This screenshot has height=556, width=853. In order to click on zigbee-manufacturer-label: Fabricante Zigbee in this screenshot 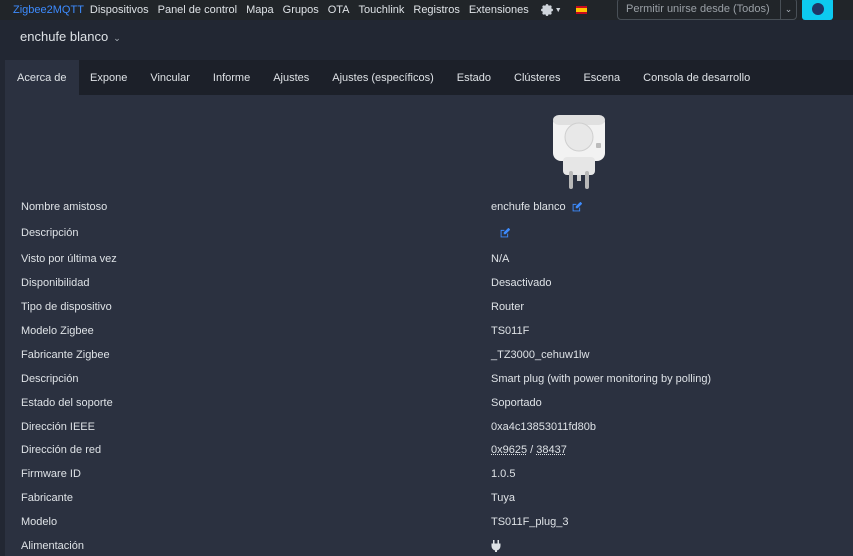, I will do `click(65, 355)`.